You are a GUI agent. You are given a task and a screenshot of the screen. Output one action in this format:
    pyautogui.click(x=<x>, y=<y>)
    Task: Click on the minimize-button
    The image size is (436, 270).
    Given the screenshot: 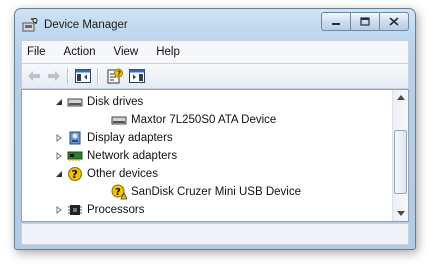 What is the action you would take?
    pyautogui.click(x=336, y=21)
    